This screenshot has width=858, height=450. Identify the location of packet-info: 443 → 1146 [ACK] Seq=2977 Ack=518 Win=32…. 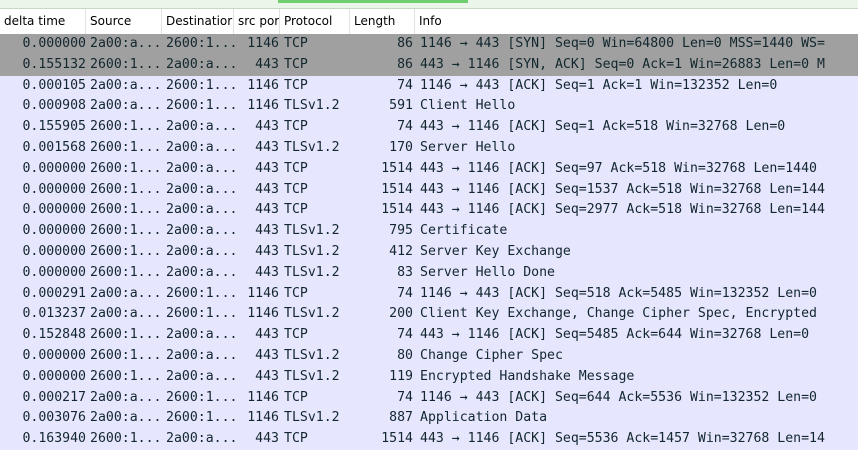
(622, 210).